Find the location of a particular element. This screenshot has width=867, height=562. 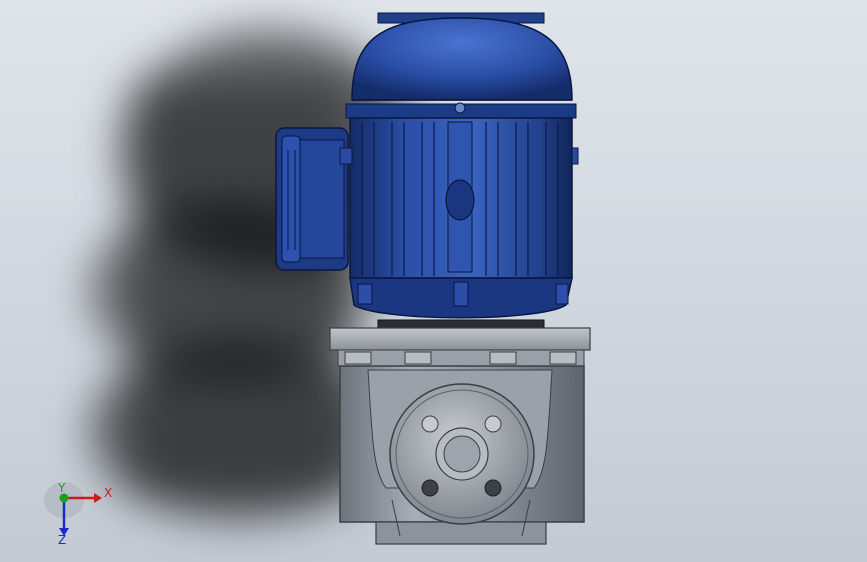

motor-fan-cover is located at coordinates (462, 56).